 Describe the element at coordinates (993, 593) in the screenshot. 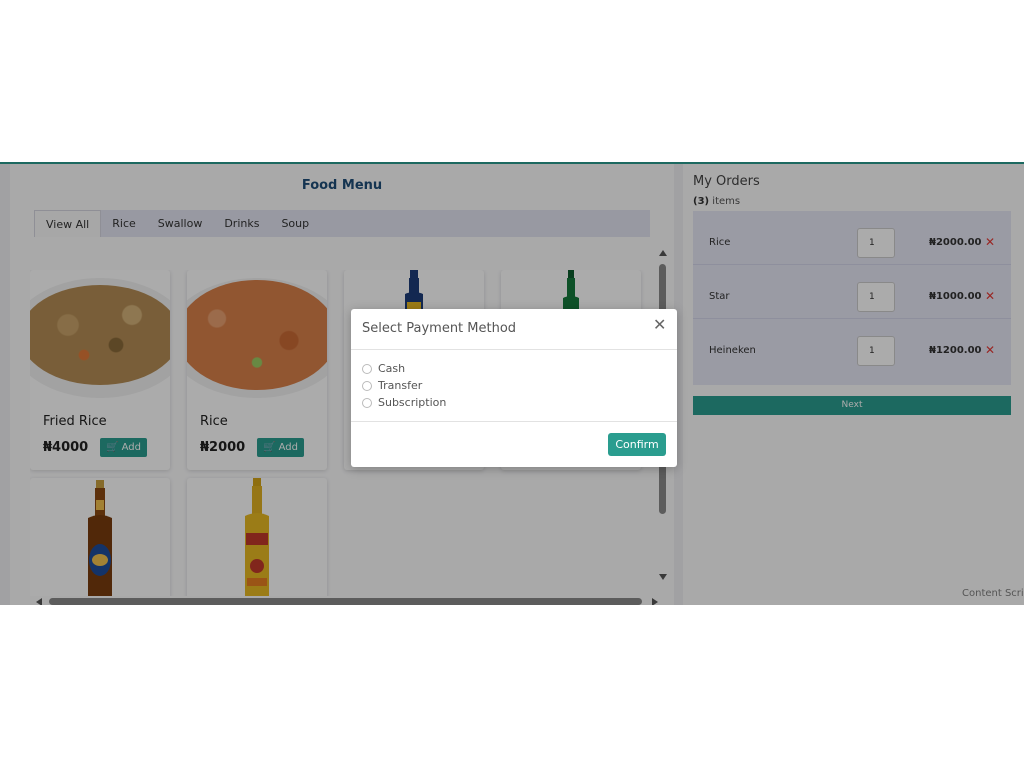

I see `content-script-label: Content Scrip` at that location.